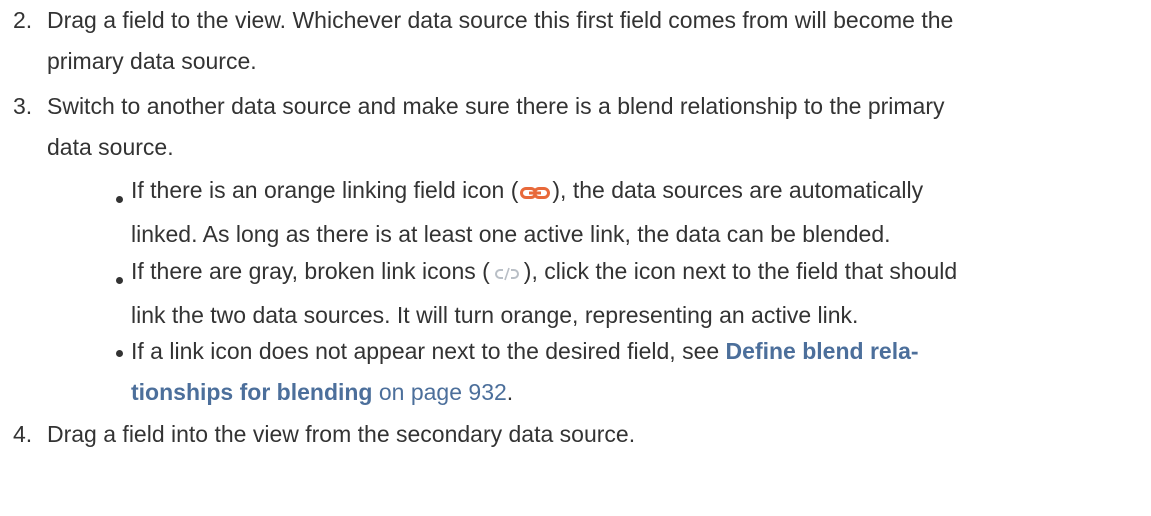 The height and width of the screenshot is (516, 1151). What do you see at coordinates (23, 434) in the screenshot?
I see `step-number: 4.` at bounding box center [23, 434].